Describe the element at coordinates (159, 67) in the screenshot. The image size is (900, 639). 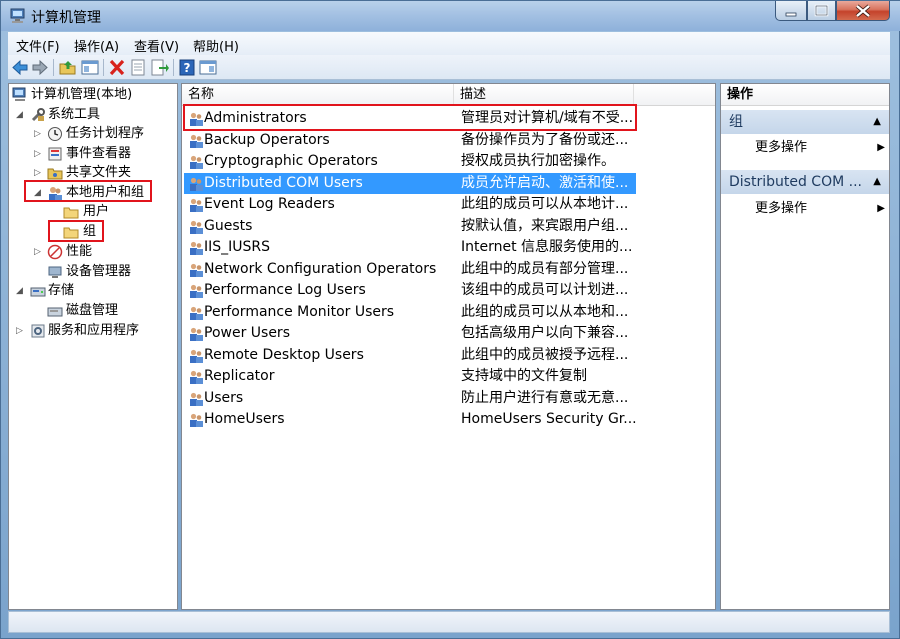
I see `export-list-icon` at that location.